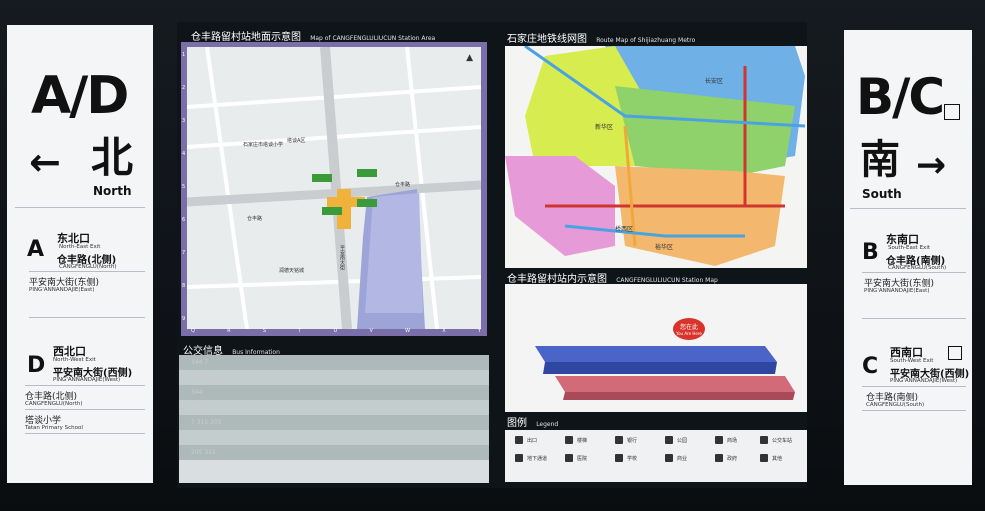  Describe the element at coordinates (36, 365) in the screenshot. I see `exit-letter-d: D` at that location.